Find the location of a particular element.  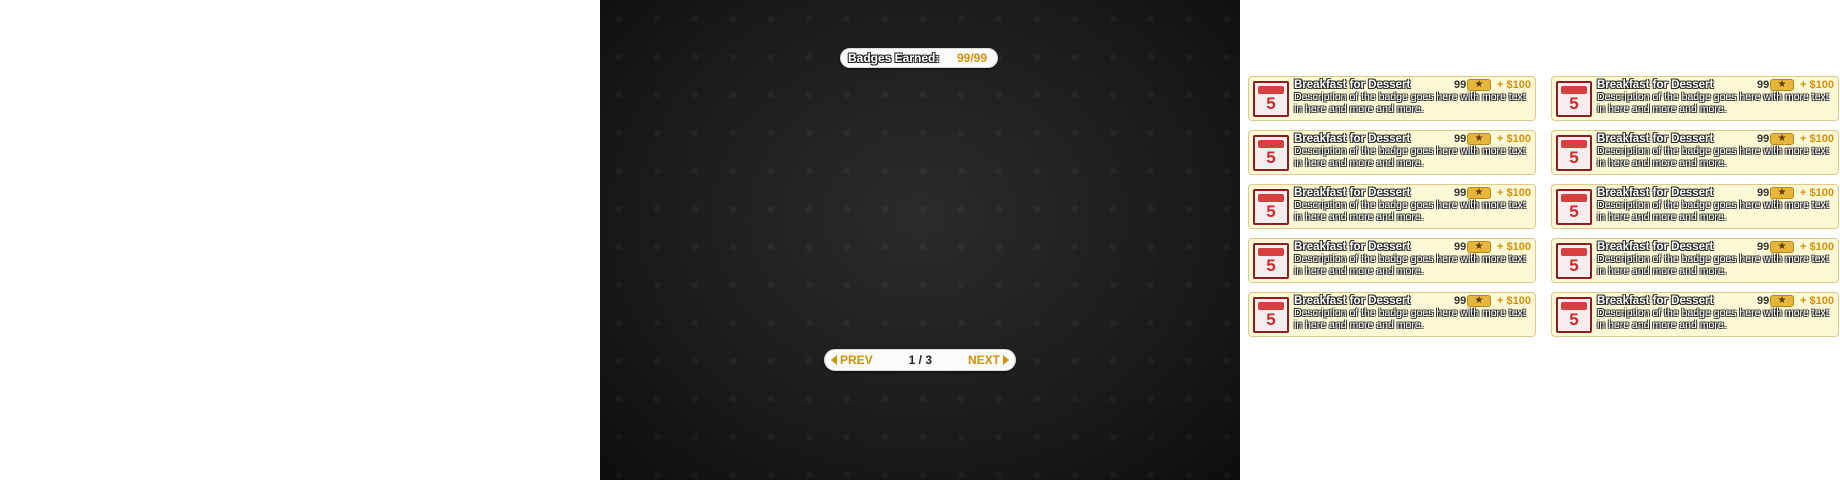

next-button: NEXT is located at coordinates (988, 360).